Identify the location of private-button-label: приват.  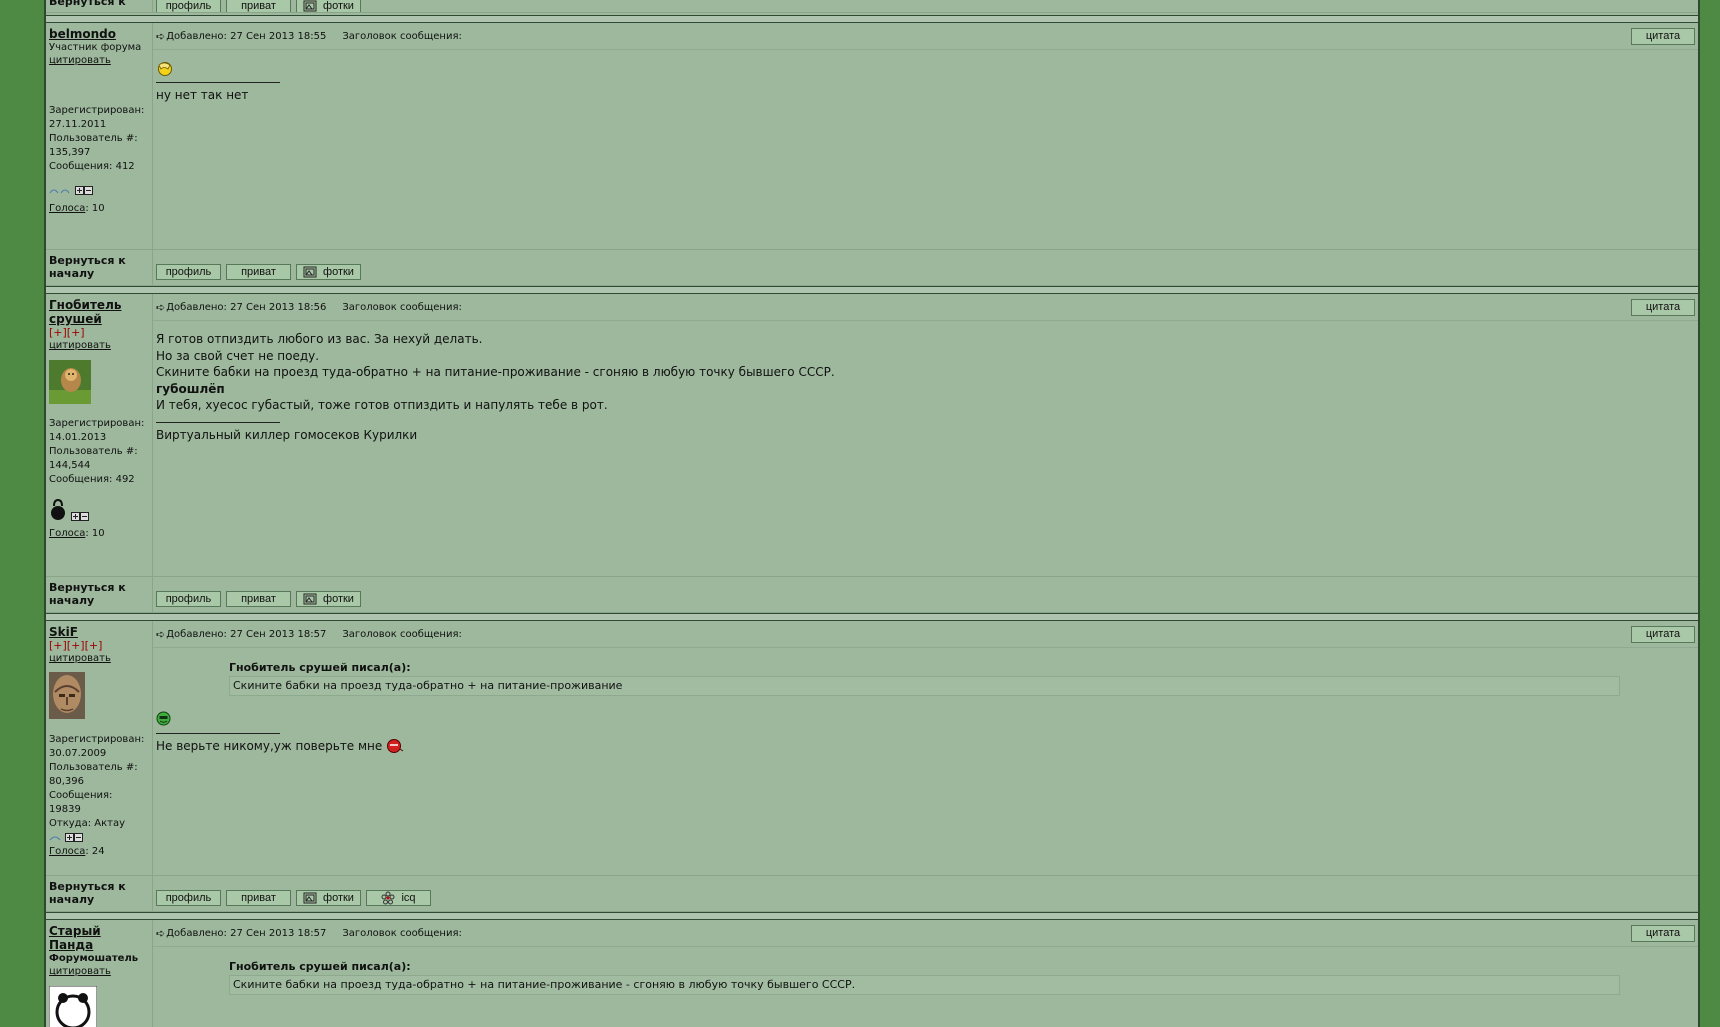
(258, 272).